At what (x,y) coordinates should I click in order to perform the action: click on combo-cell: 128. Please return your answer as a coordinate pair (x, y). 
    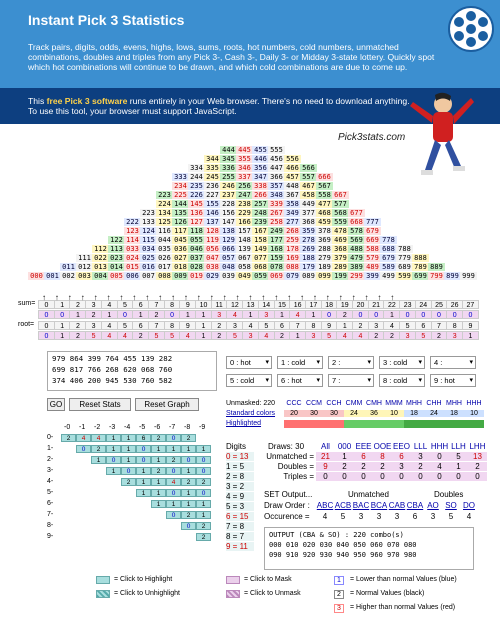
    Looking at the image, I should click on (212, 231).